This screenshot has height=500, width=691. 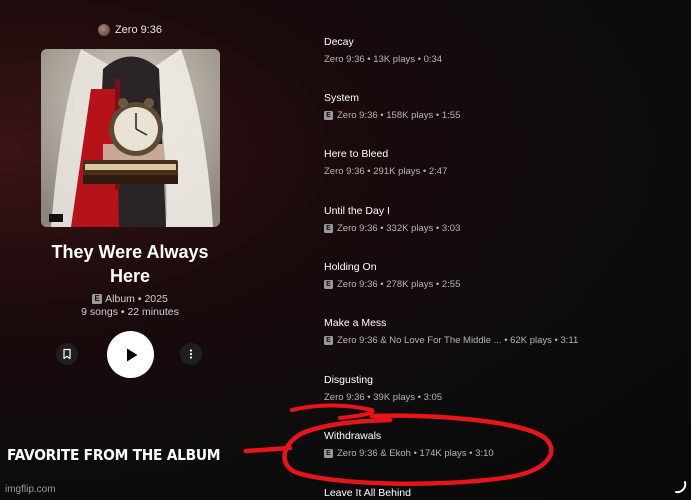 I want to click on track-title: Leave It All Behind, so click(x=367, y=493).